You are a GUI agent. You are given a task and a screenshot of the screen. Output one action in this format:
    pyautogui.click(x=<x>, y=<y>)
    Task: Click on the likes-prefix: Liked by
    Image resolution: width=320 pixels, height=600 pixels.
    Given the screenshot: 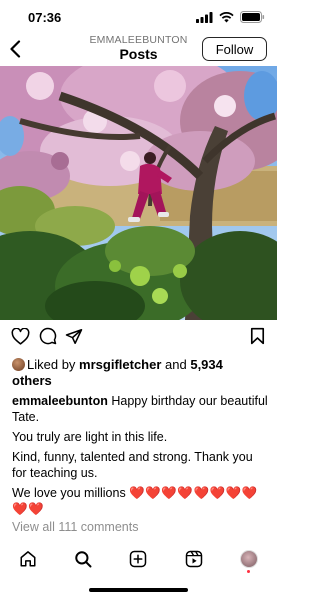 What is the action you would take?
    pyautogui.click(x=53, y=364)
    